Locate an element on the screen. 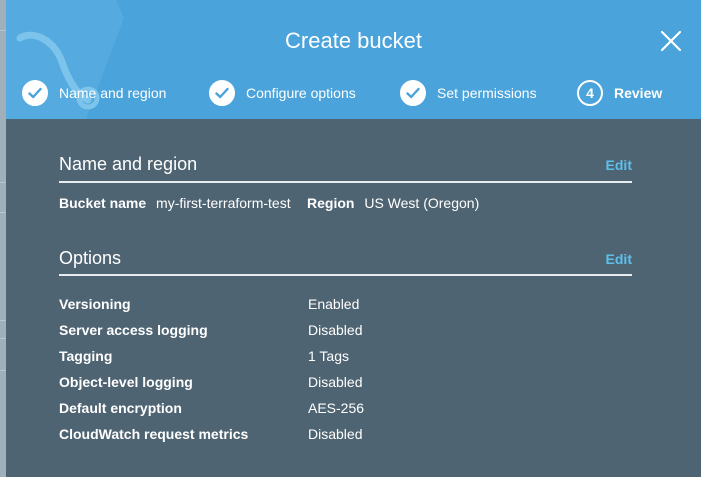 This screenshot has height=477, width=701. option-label-cloudwatch-metrics: CloudWatch request metrics is located at coordinates (154, 434).